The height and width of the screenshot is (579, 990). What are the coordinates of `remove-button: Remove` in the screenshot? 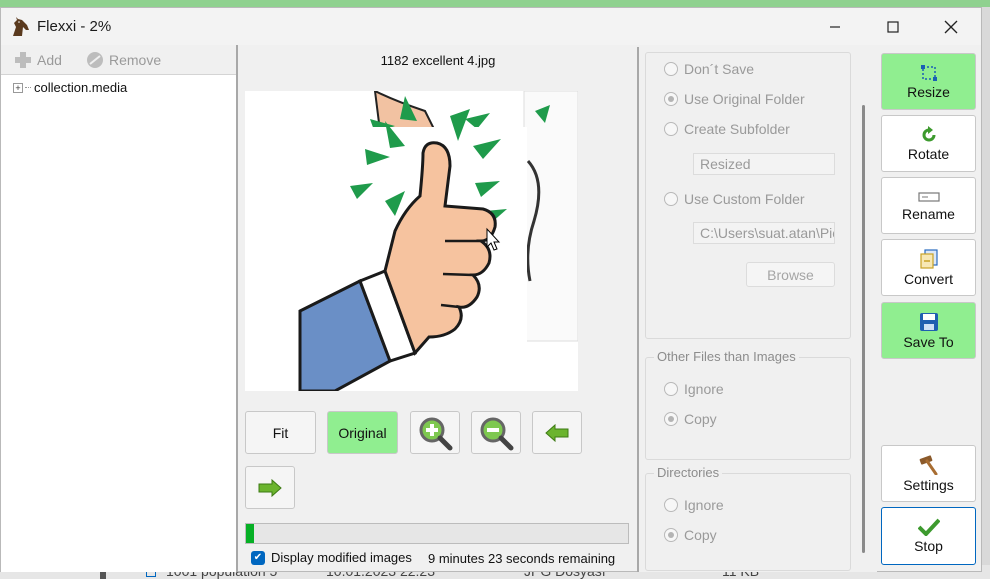 It's located at (123, 60).